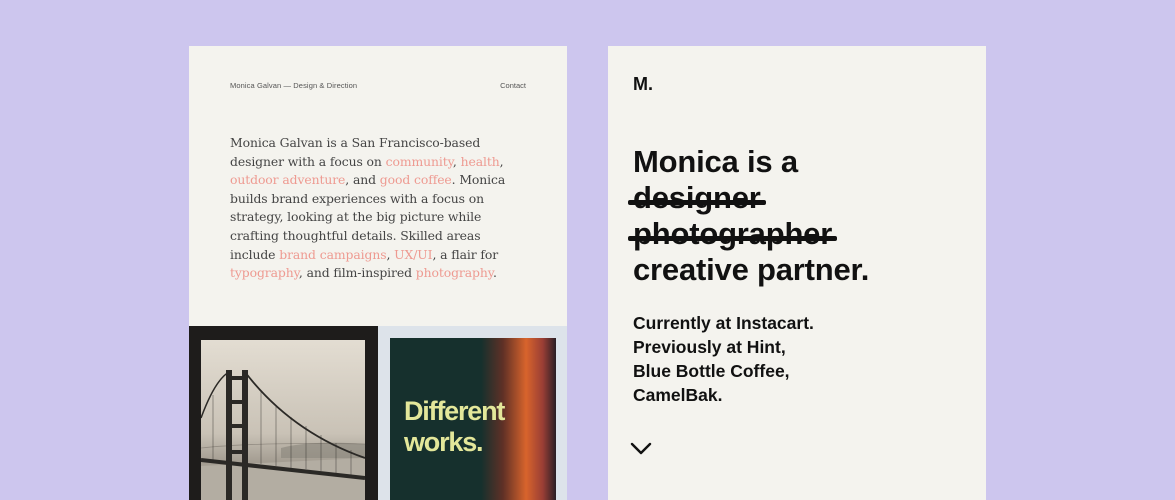  I want to click on work-history-line: Blue Bottle Coffee,, so click(711, 371).